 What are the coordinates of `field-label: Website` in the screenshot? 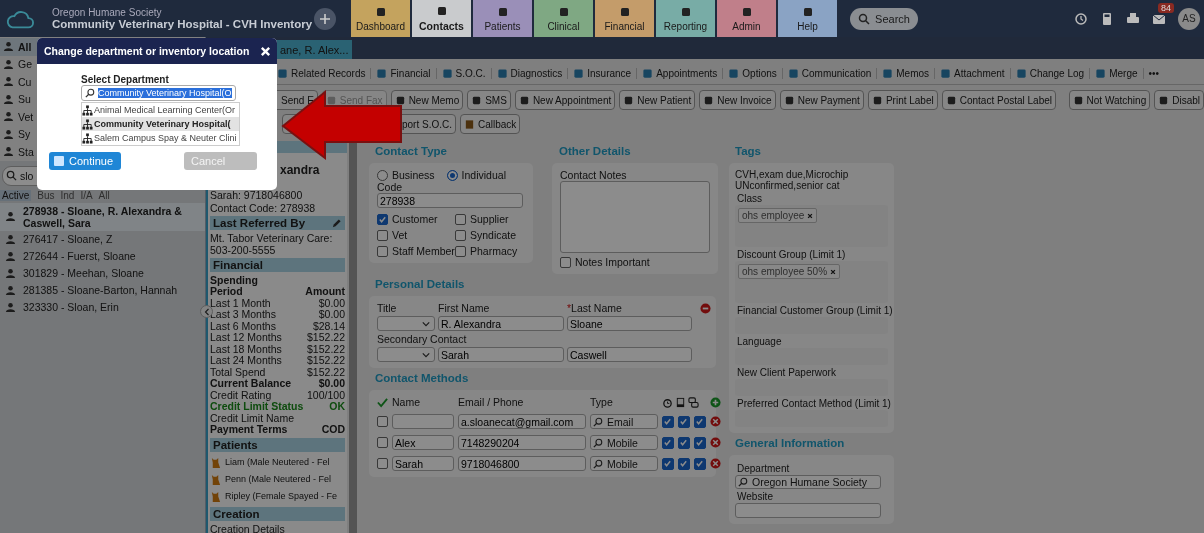 It's located at (755, 496).